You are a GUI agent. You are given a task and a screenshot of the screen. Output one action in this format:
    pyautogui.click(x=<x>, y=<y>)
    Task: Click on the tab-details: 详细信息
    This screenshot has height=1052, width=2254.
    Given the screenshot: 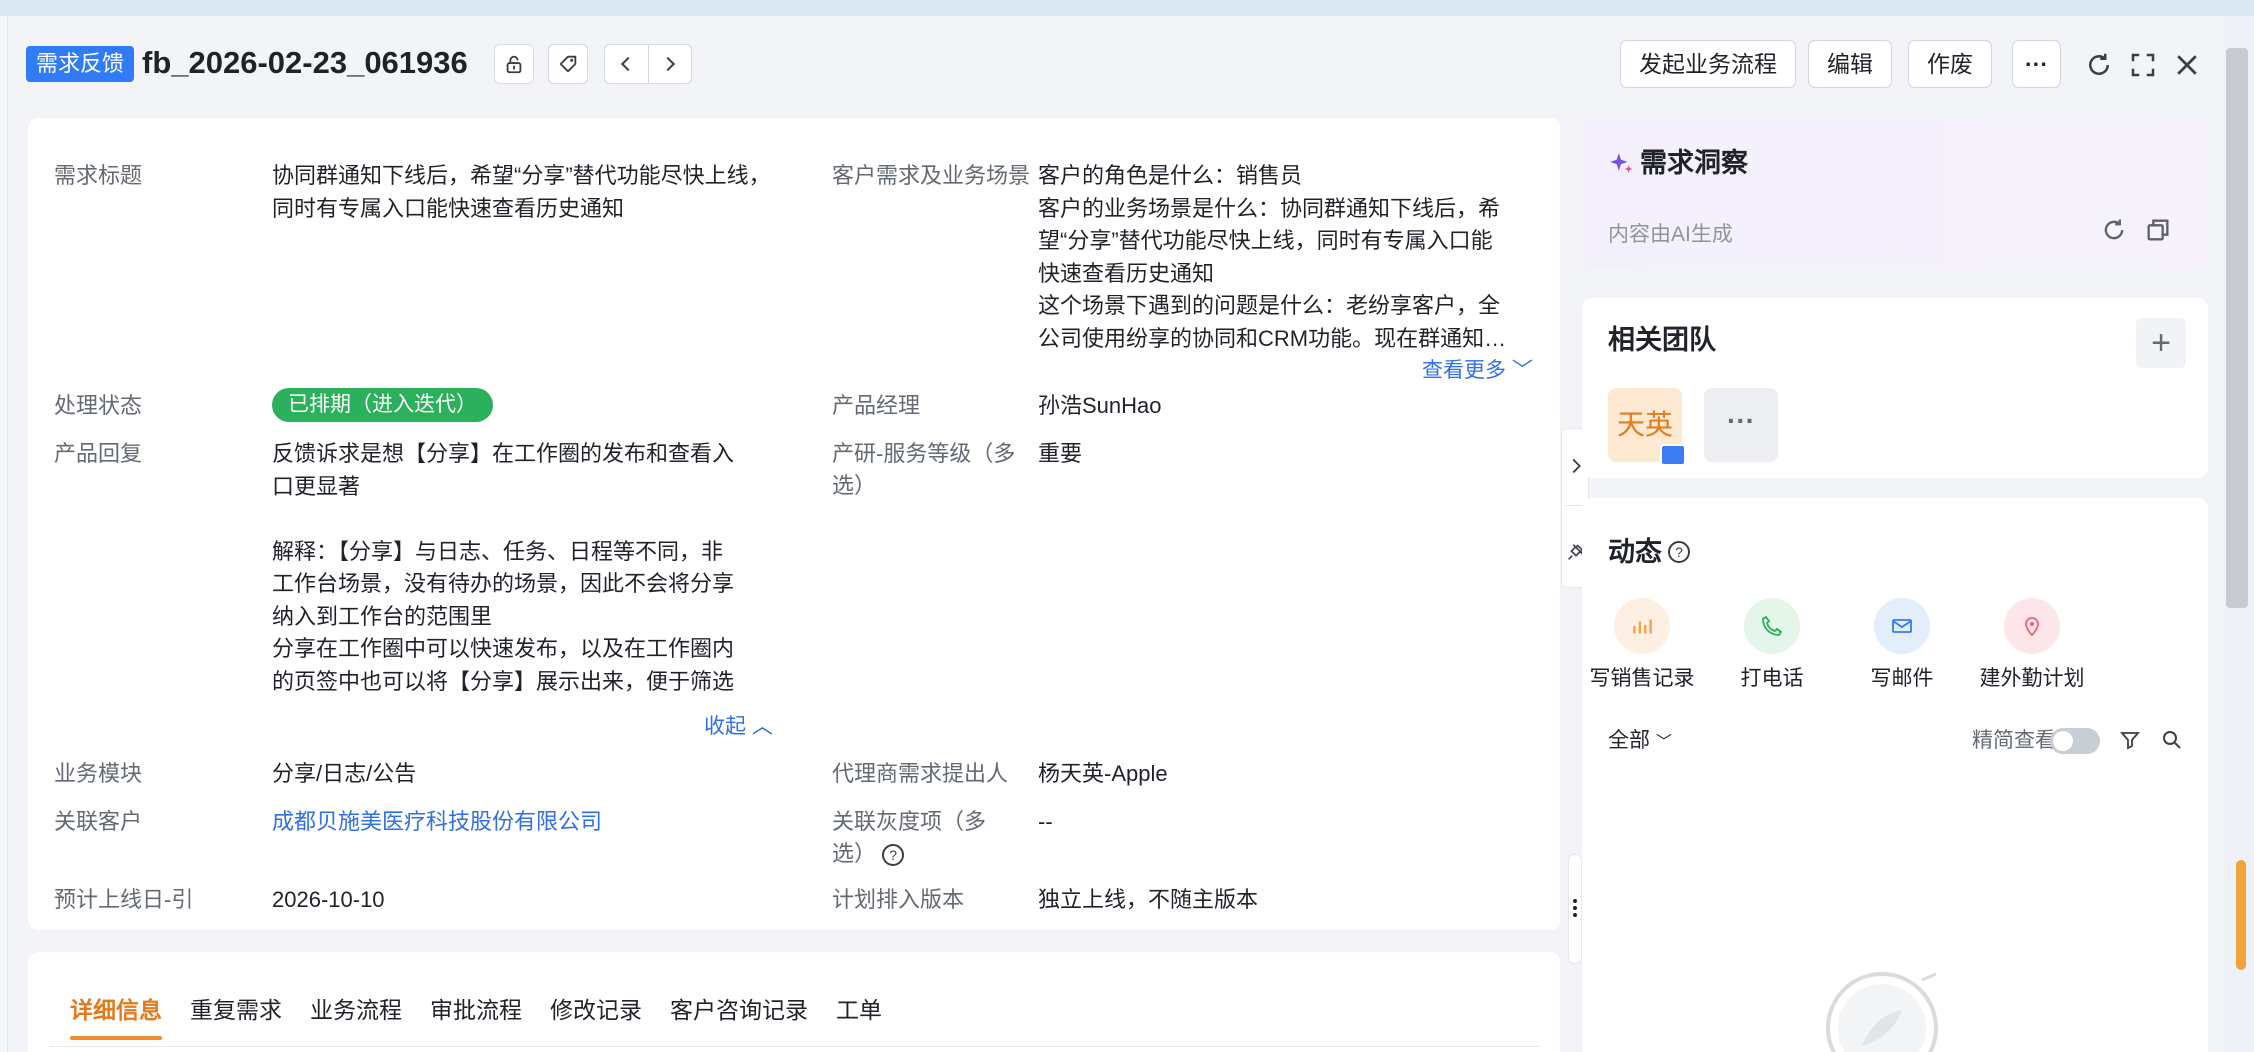 What is the action you would take?
    pyautogui.click(x=116, y=1015)
    